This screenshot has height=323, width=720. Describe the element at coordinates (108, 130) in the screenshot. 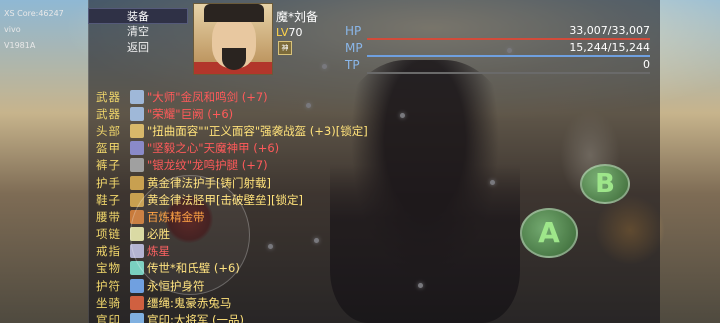

I see `equipment-slot-label: 头部` at that location.